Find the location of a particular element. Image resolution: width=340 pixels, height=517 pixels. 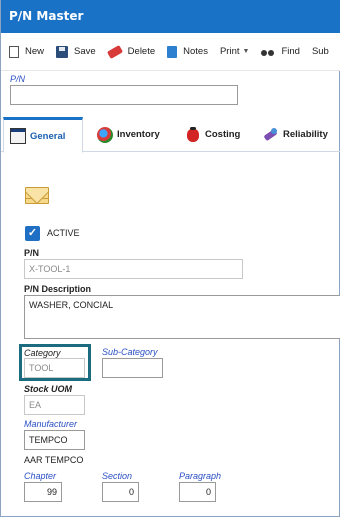

active-checkbox: ✓ is located at coordinates (32, 233).